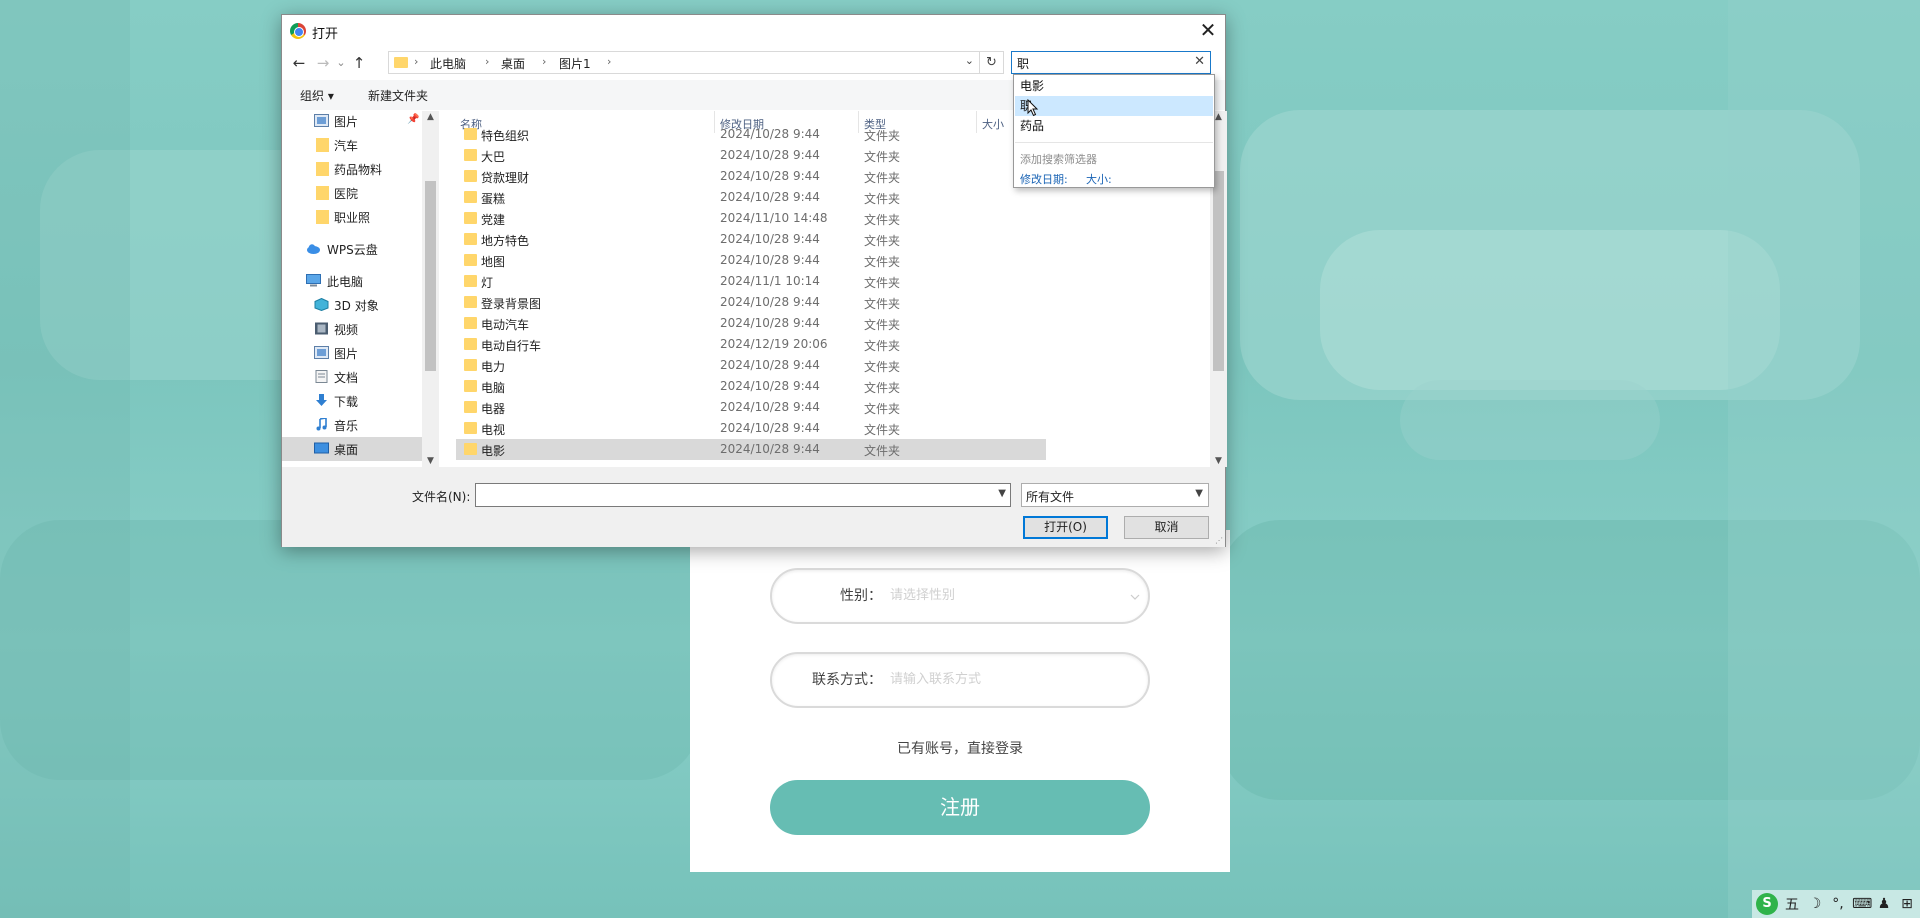 The height and width of the screenshot is (918, 1920). I want to click on nav-item-music: 音乐, so click(352, 425).